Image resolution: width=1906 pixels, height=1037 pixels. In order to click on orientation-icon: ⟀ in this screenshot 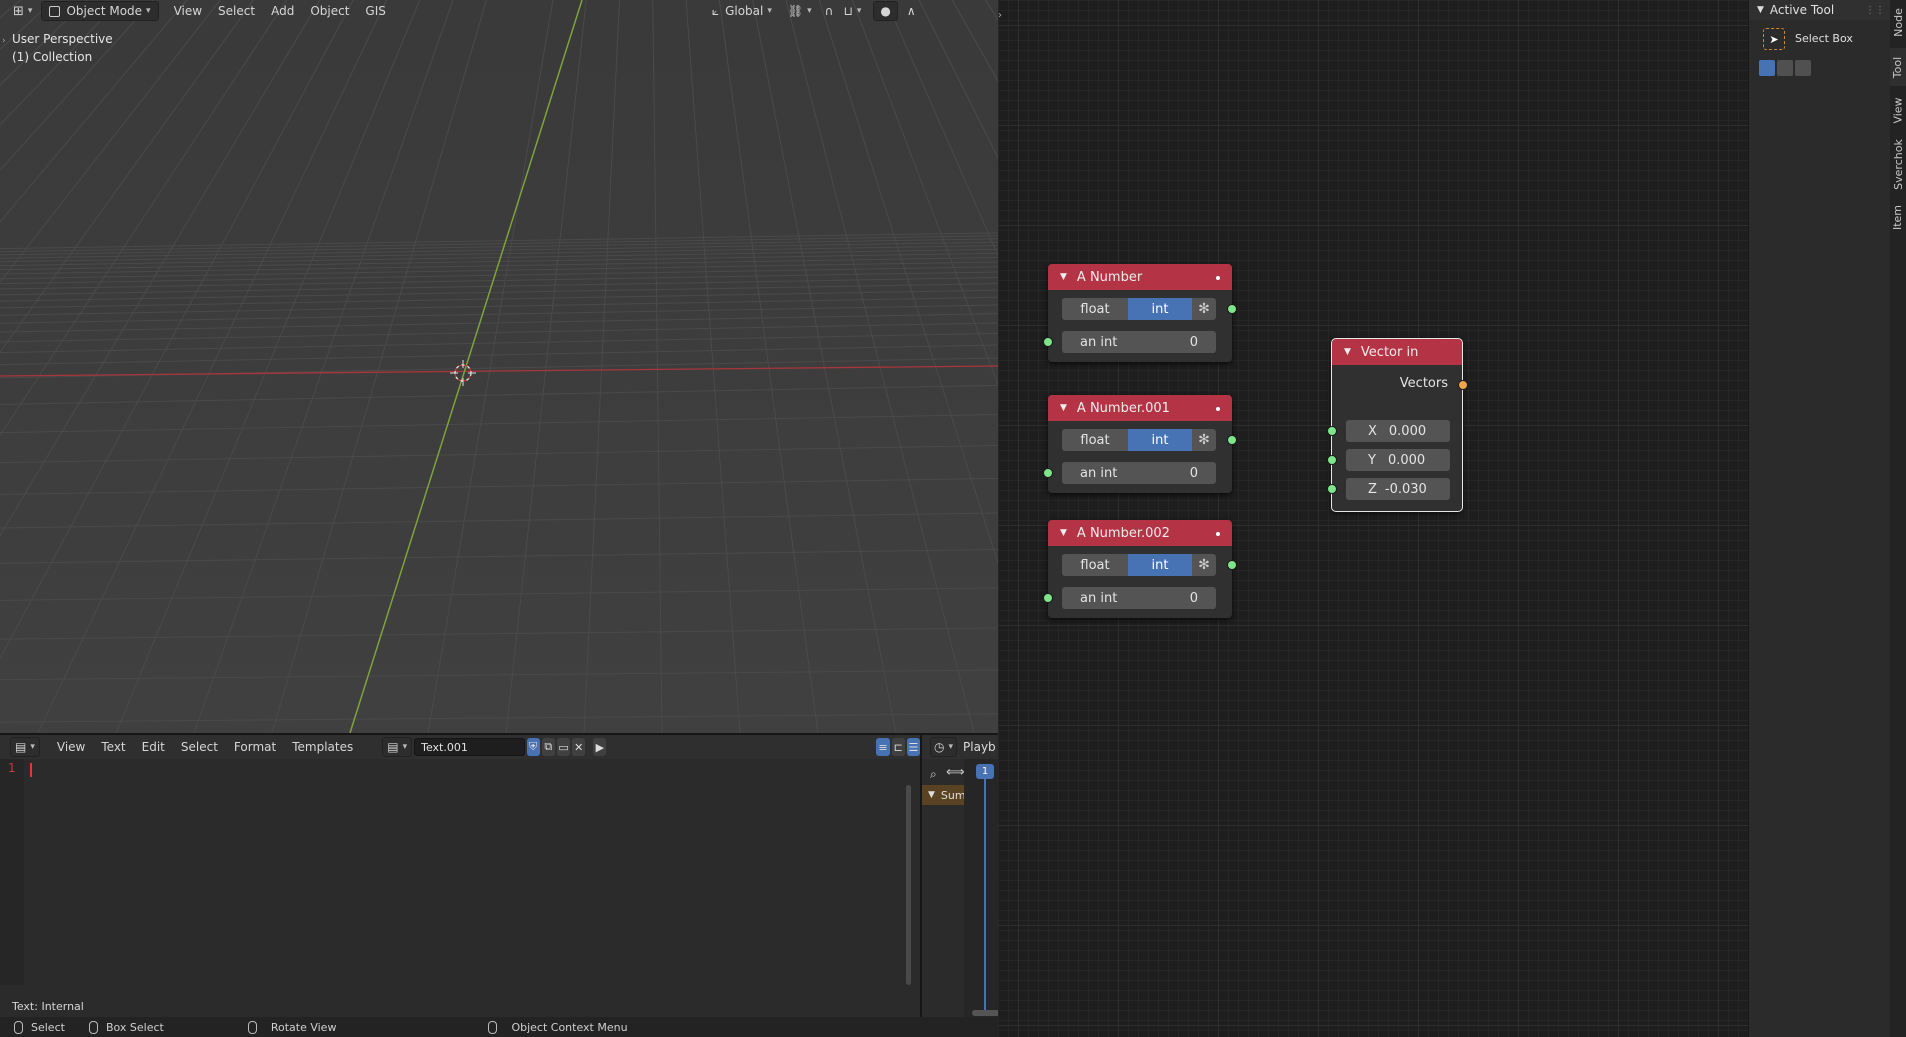, I will do `click(715, 10)`.